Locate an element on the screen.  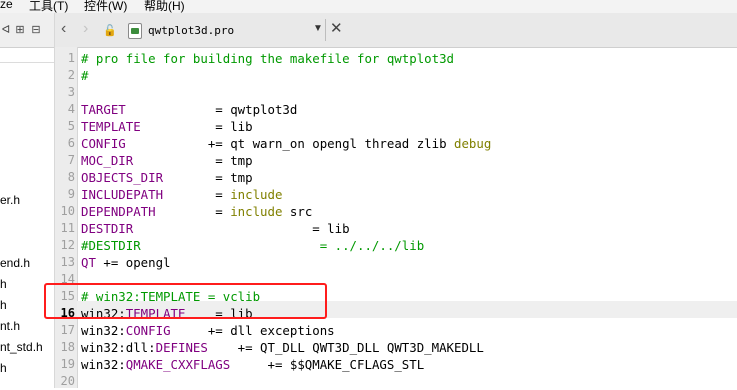
line-number: 7 is located at coordinates (71, 160).